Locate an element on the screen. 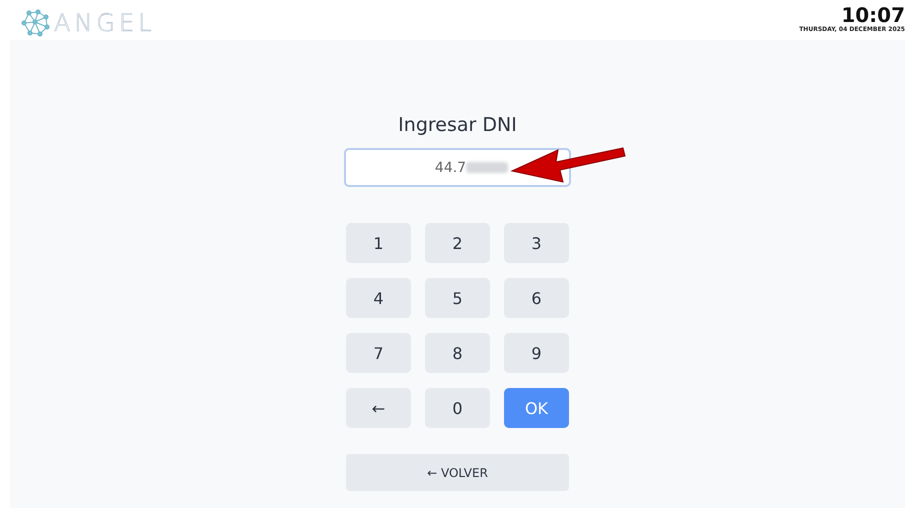  digit-key: 7 is located at coordinates (378, 353).